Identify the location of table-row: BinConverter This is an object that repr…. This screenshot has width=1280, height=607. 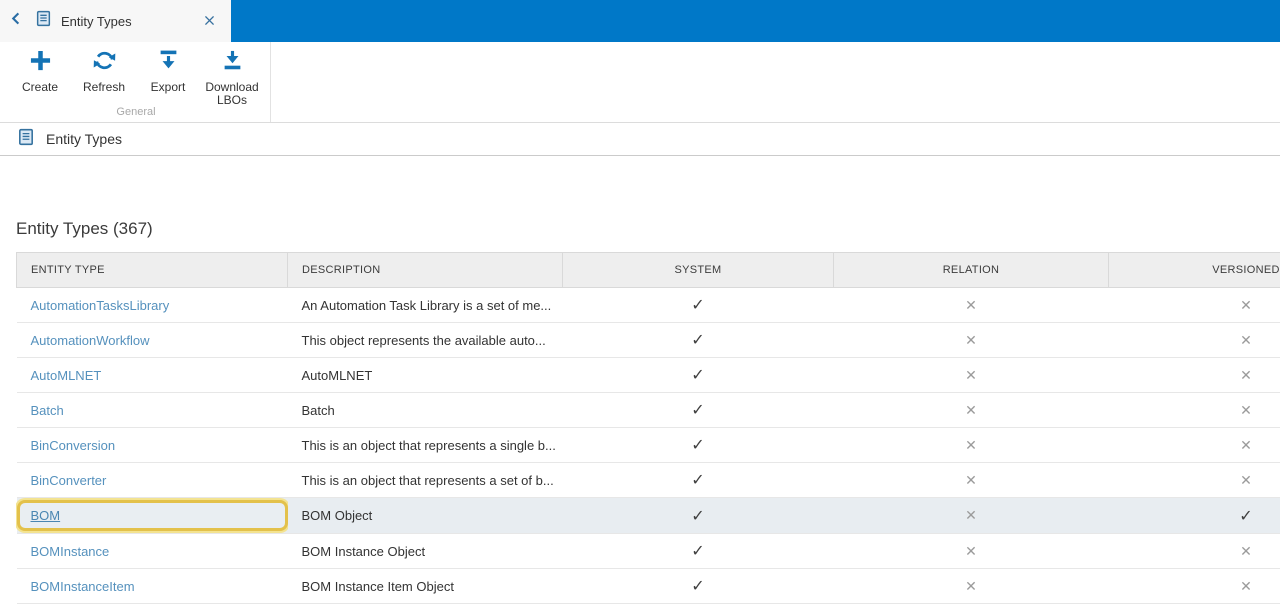
(648, 480).